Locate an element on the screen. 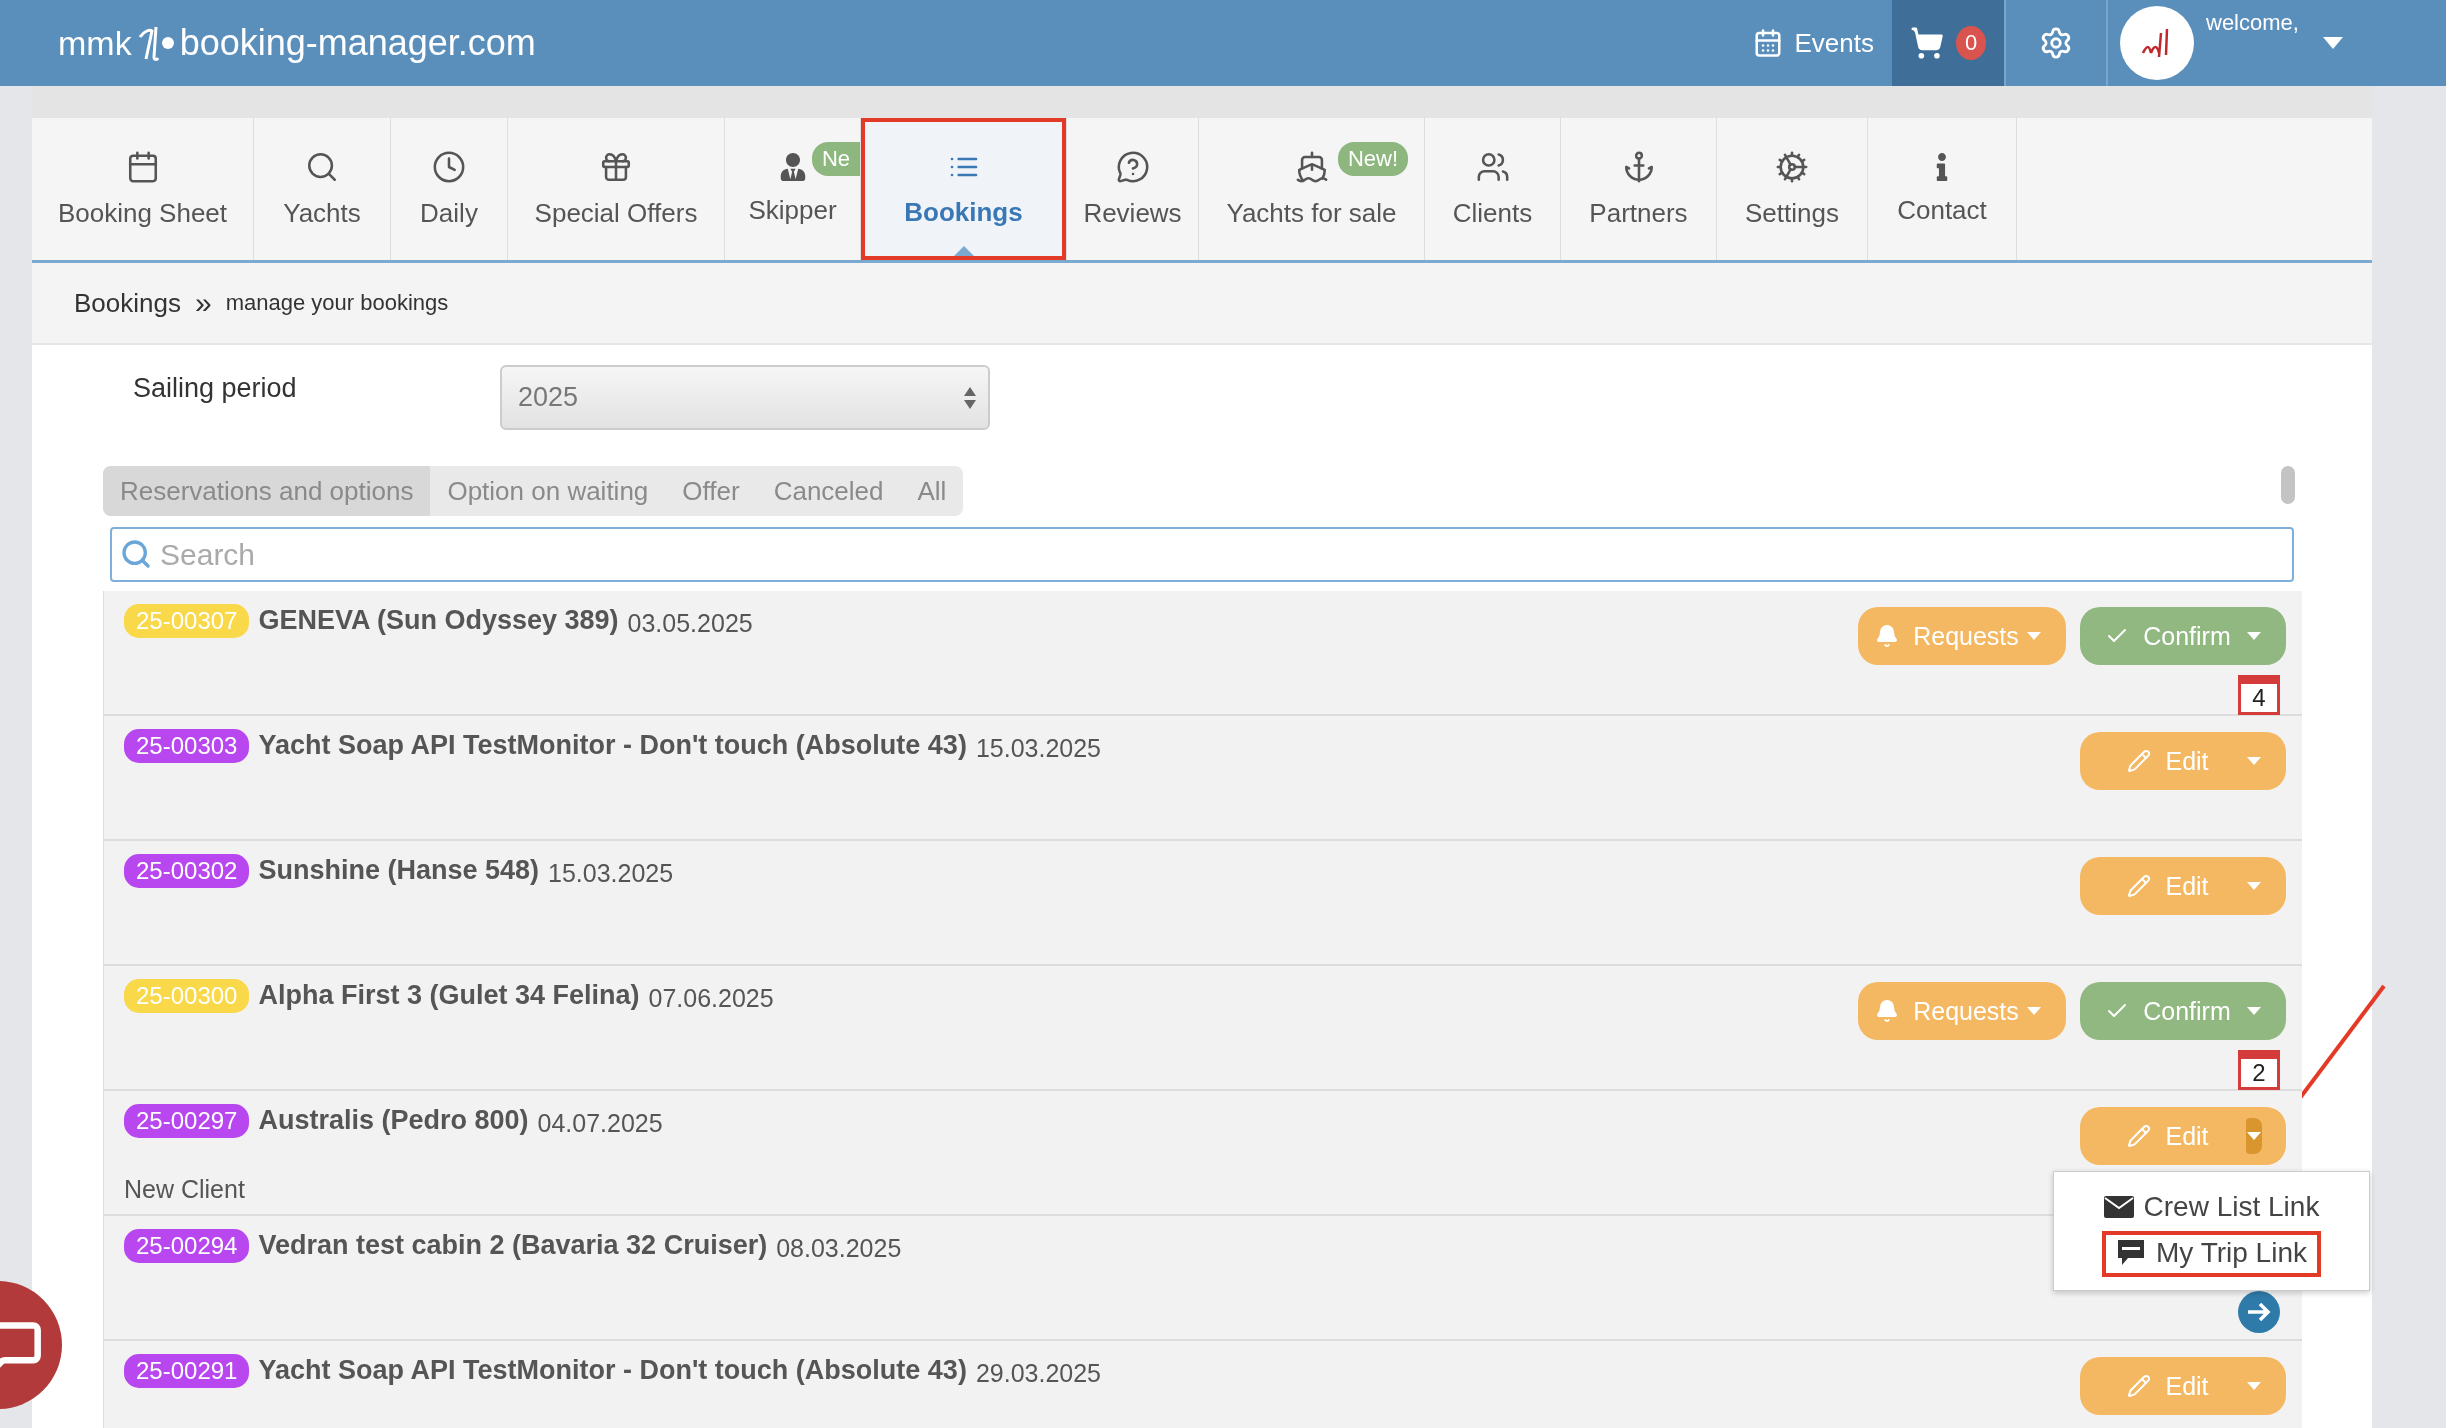 The image size is (2446, 1428). booking-date: 03.05.2025 is located at coordinates (690, 623).